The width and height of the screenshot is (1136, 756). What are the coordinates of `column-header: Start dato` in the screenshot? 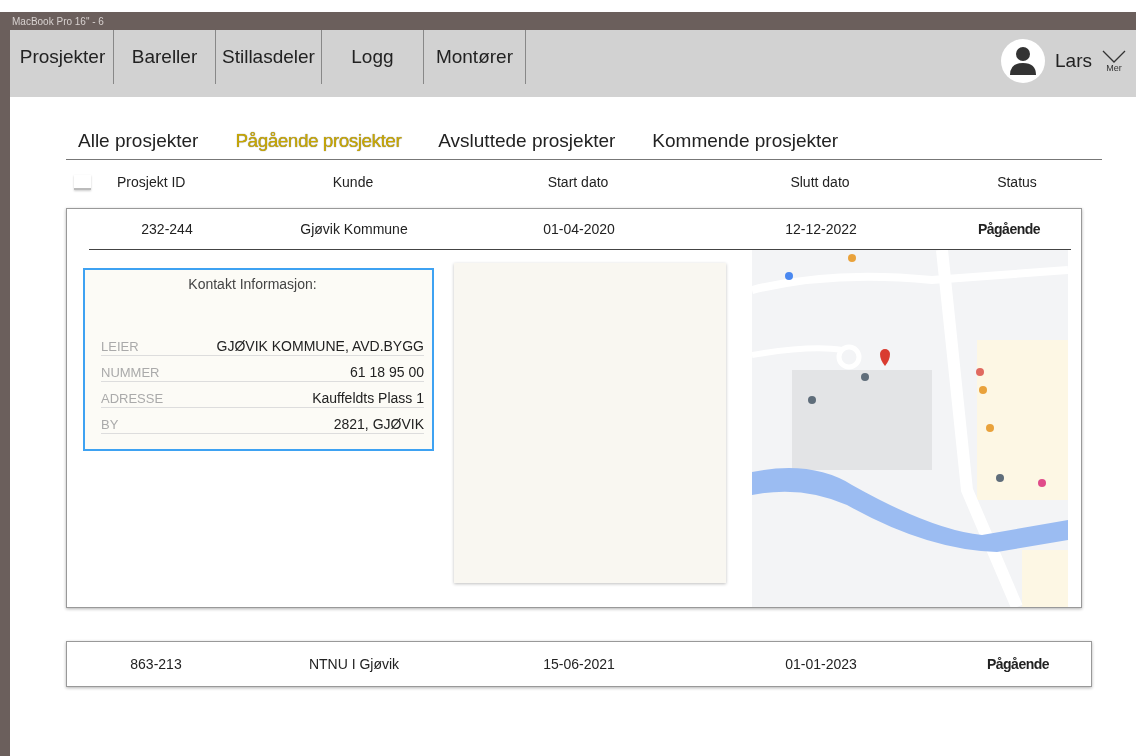 It's located at (578, 182).